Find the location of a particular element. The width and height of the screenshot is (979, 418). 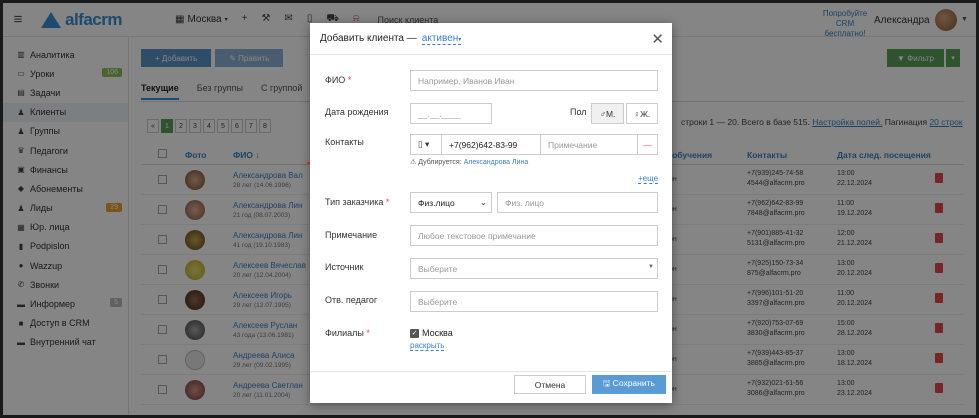

gender-female-label: Ж. is located at coordinates (645, 113).